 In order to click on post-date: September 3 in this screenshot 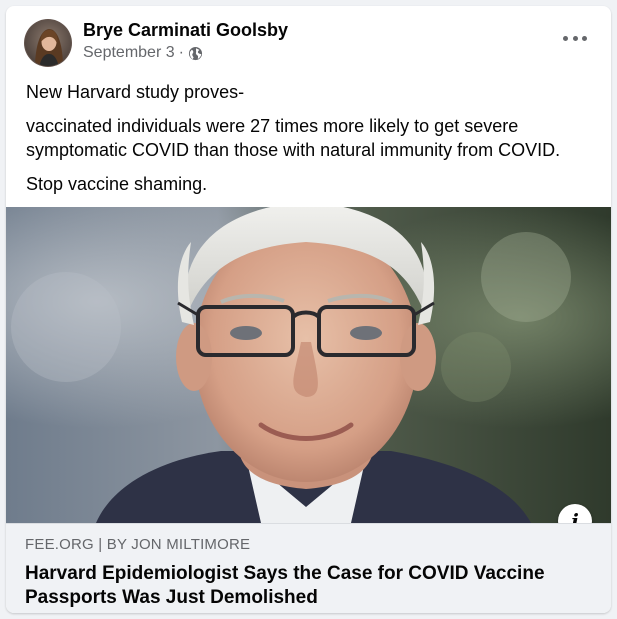, I will do `click(129, 53)`.